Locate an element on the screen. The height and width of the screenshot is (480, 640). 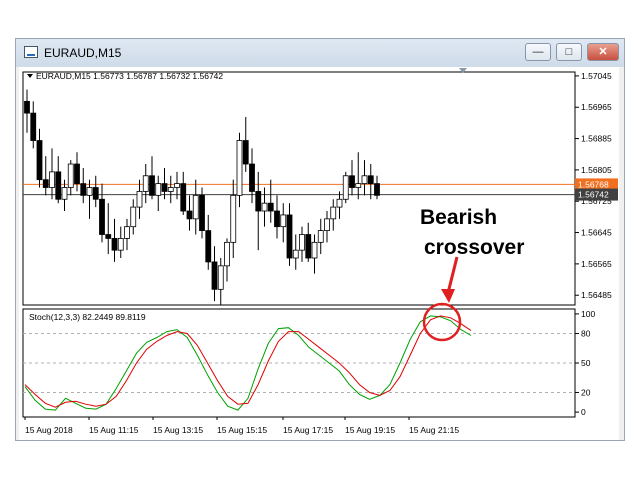
window-title: EURAUD,M15 is located at coordinates (83, 53).